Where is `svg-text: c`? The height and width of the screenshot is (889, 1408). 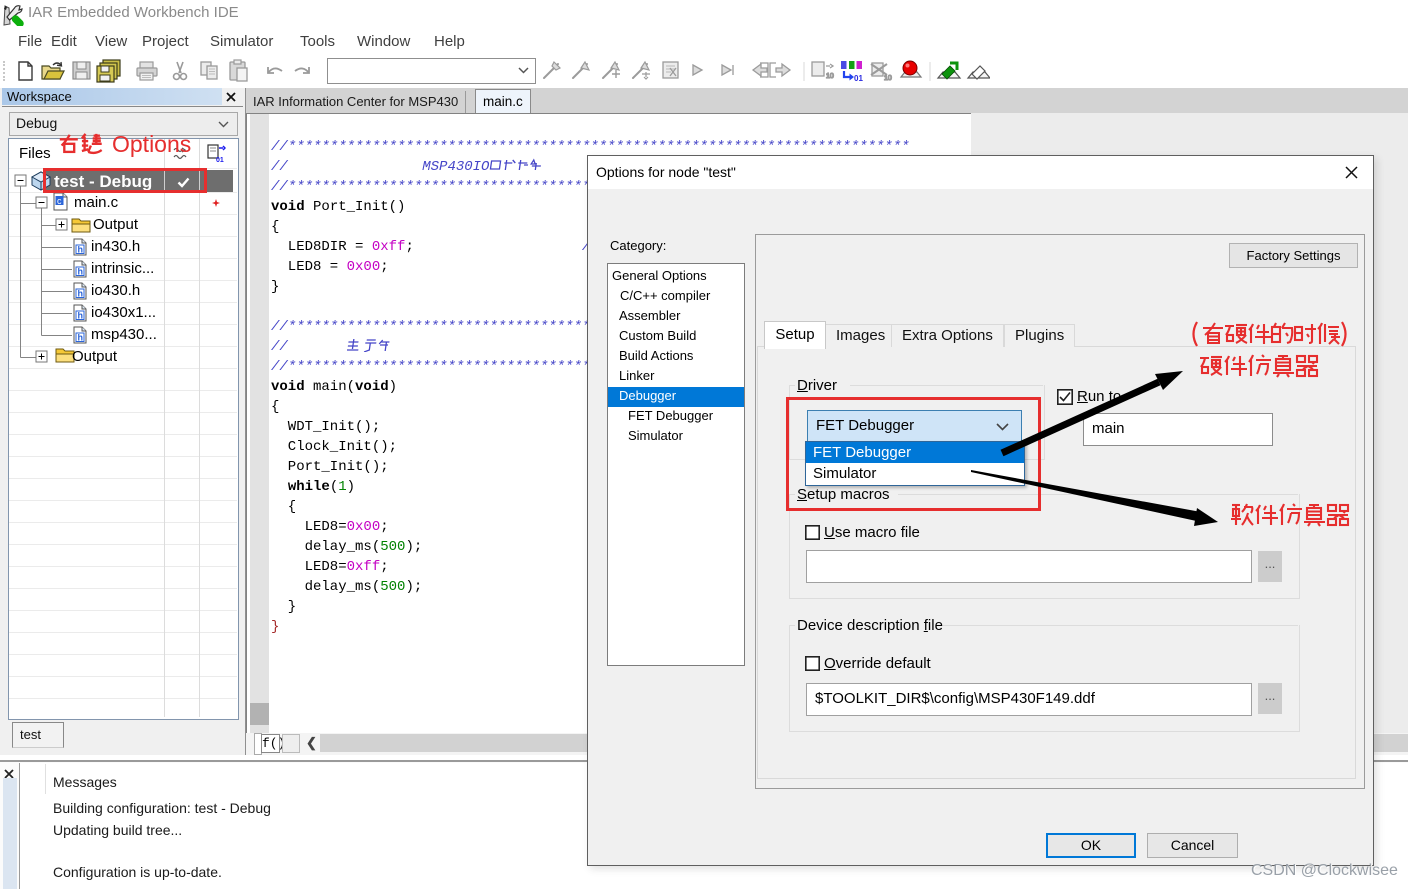 svg-text: c is located at coordinates (59, 201).